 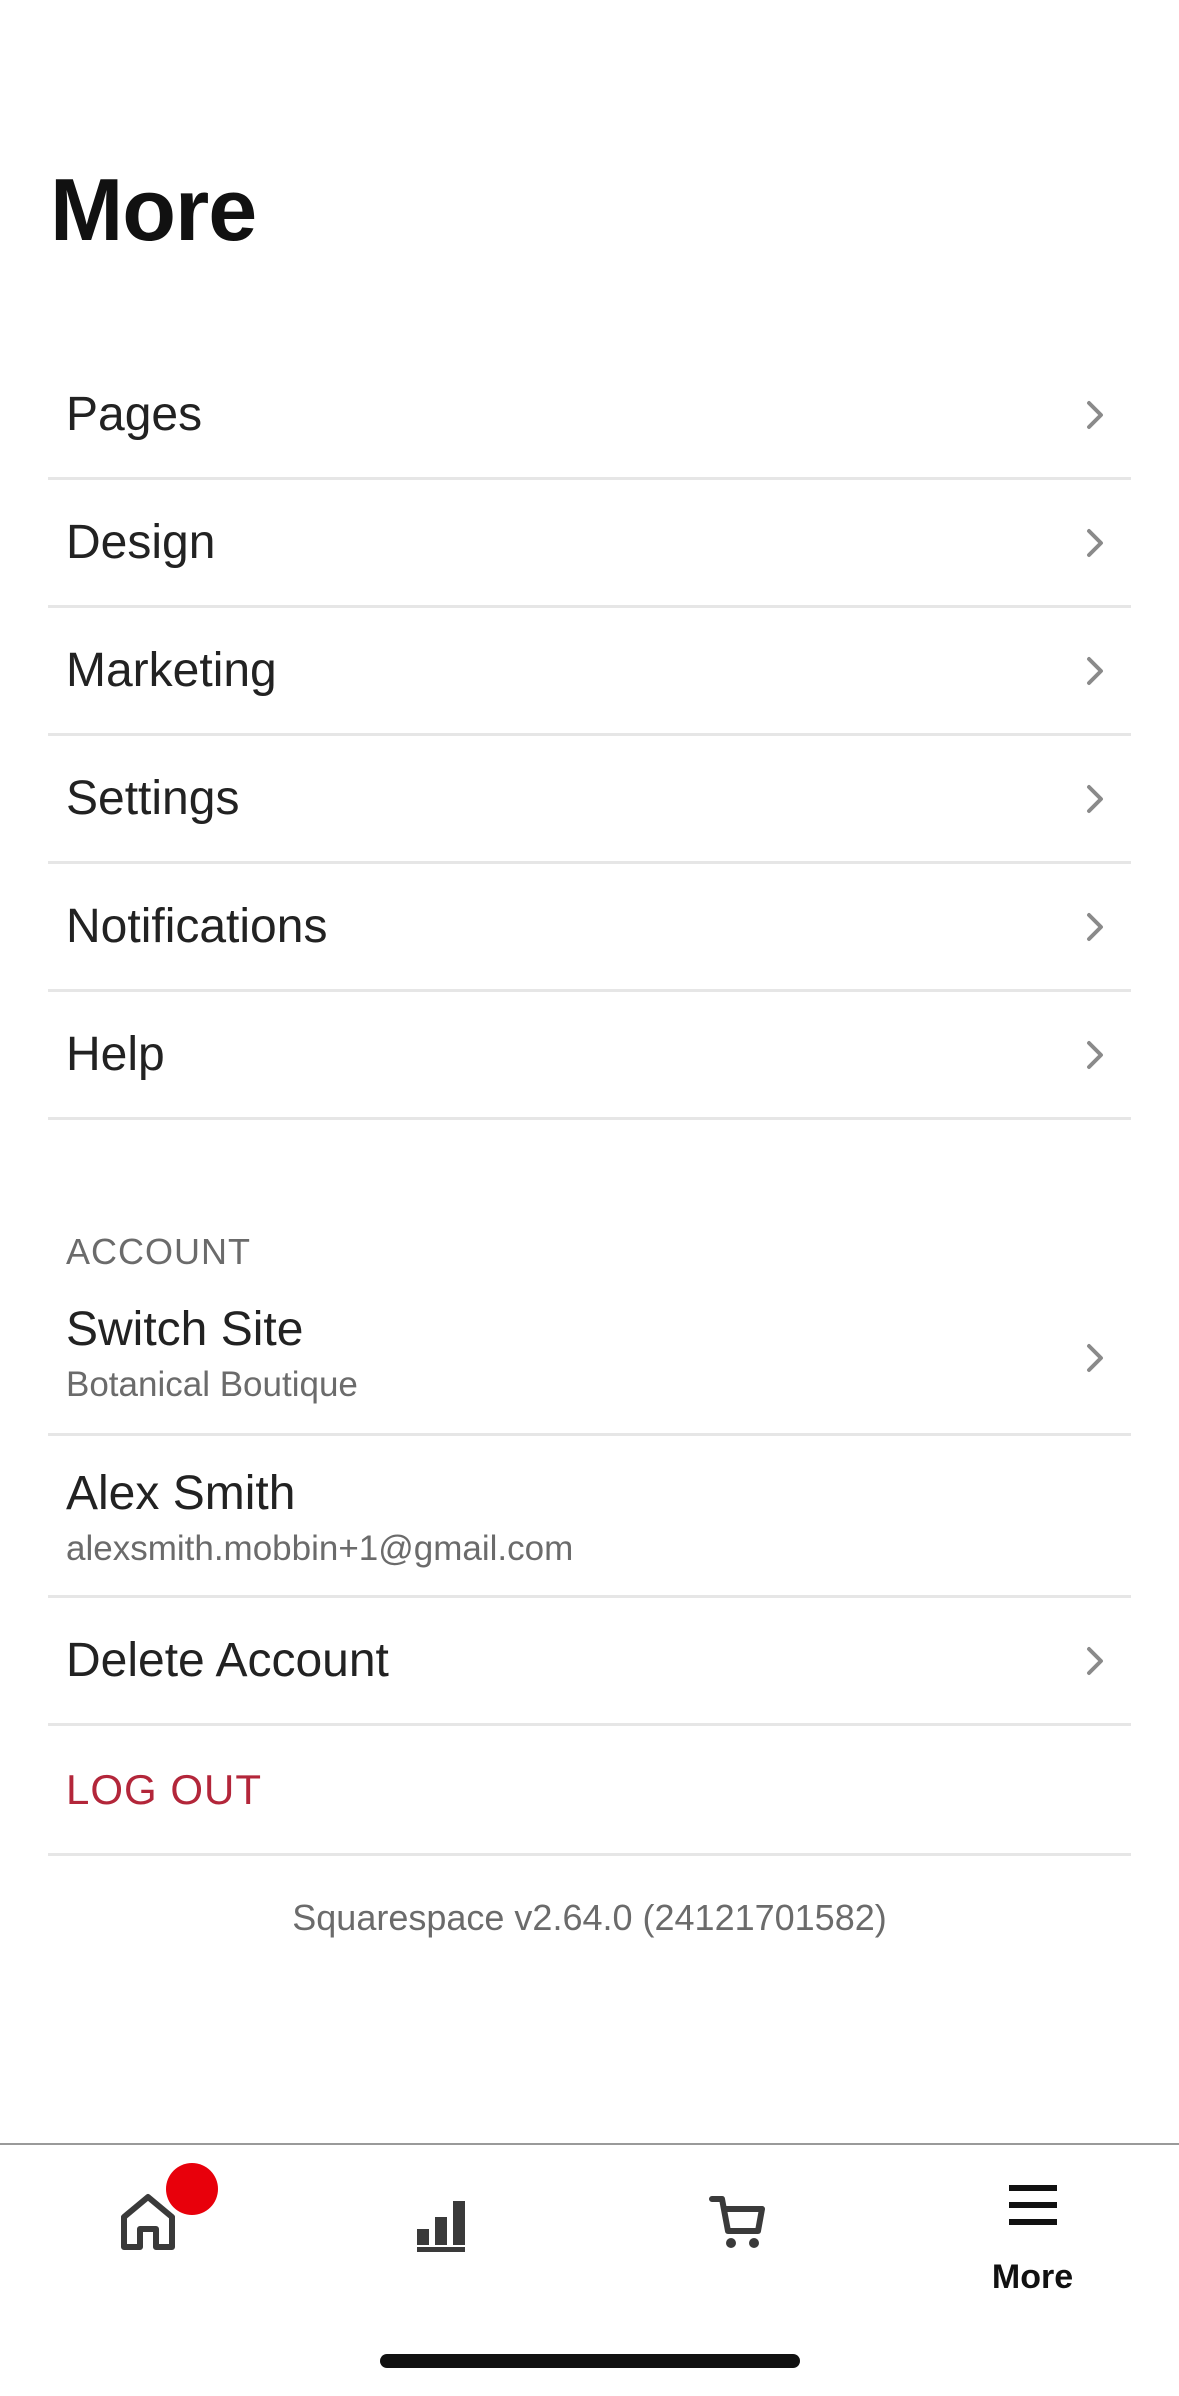 What do you see at coordinates (440, 2226) in the screenshot?
I see `analytics-icon` at bounding box center [440, 2226].